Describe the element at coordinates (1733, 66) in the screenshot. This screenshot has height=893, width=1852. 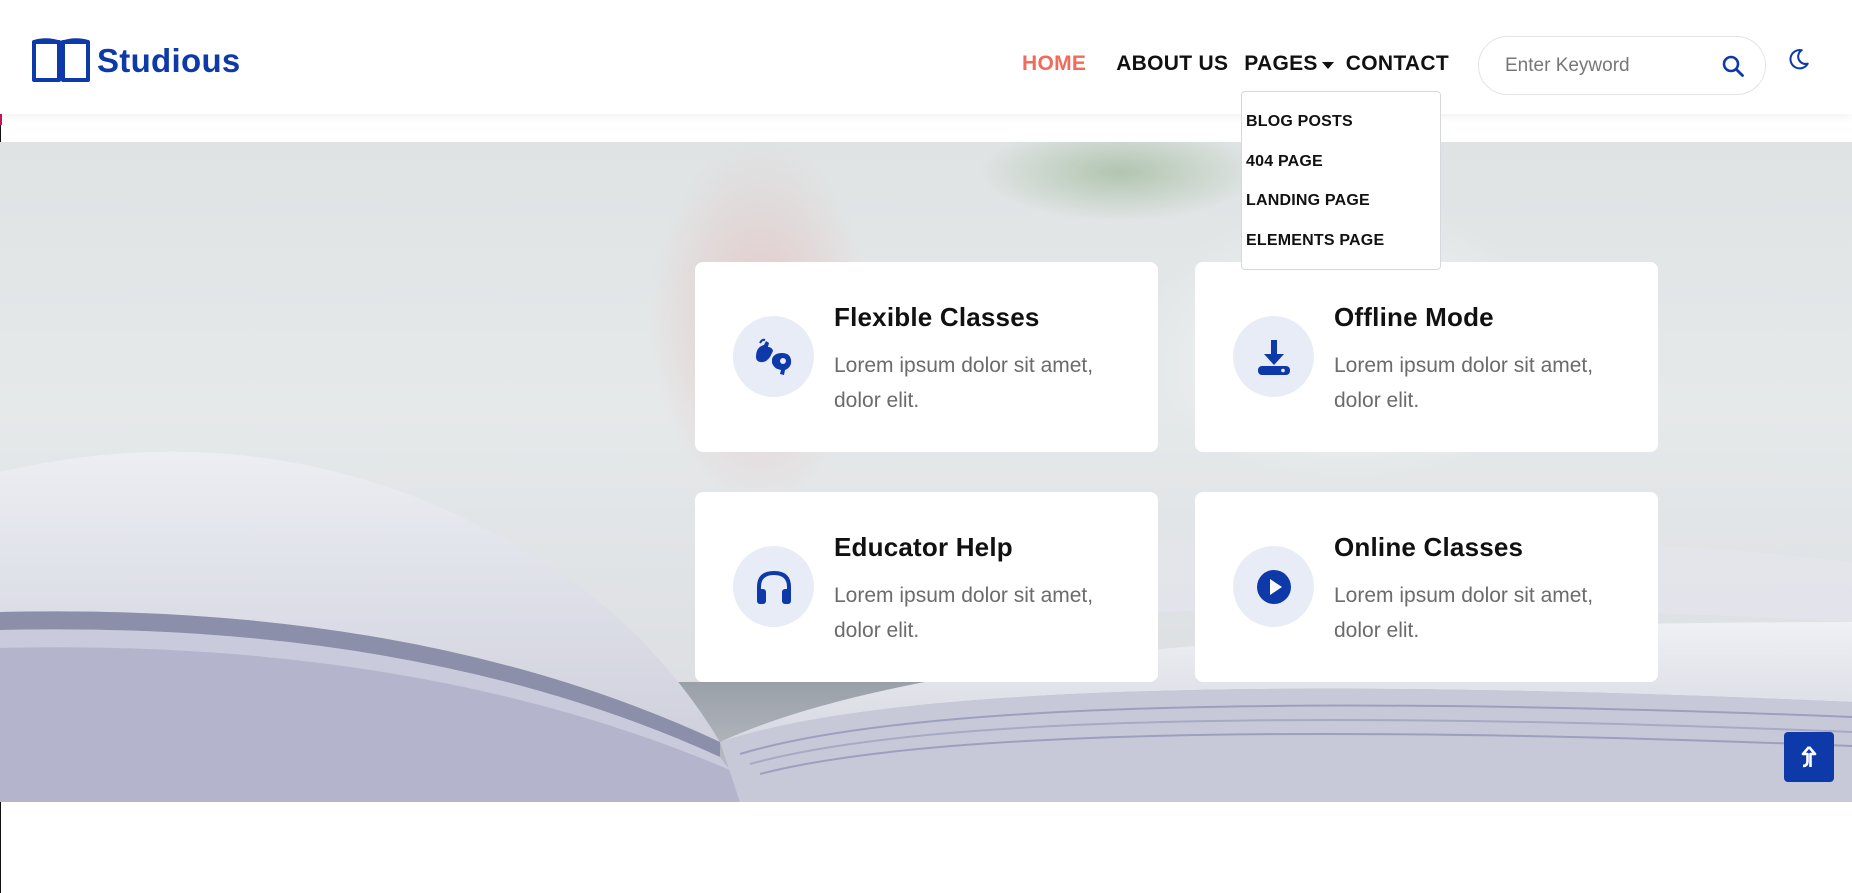
I see `search-icon` at that location.